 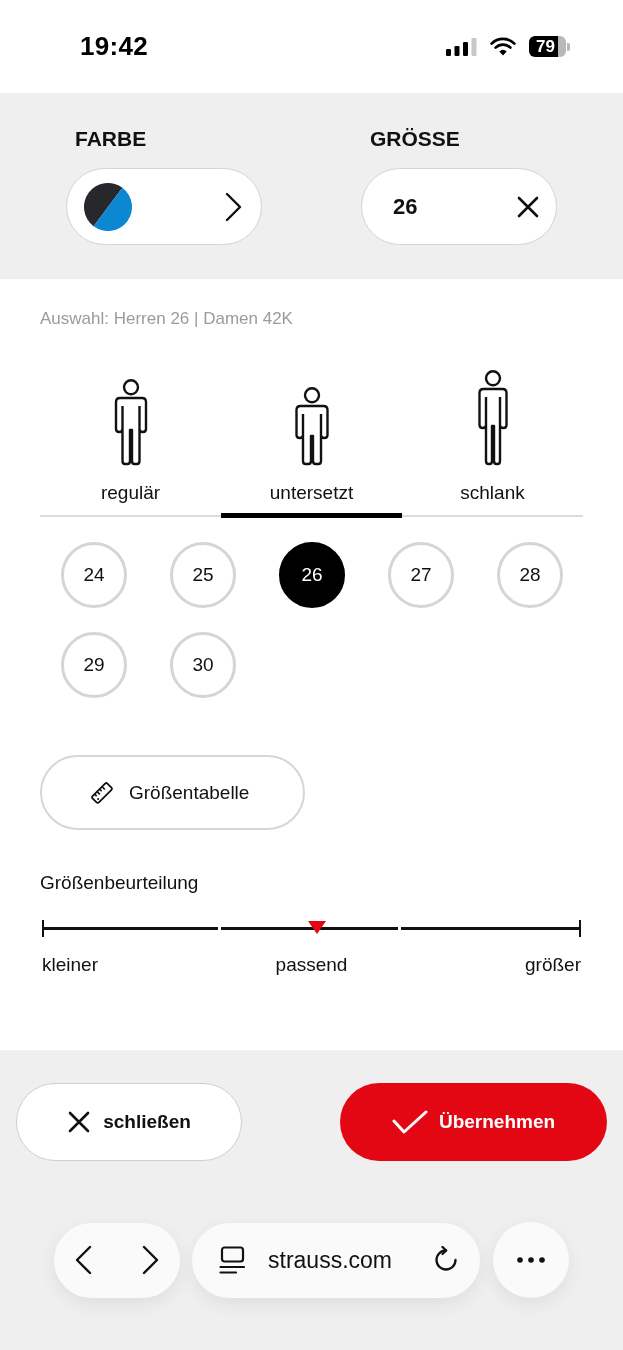 I want to click on rating-title: Größenbeurteilung, so click(x=119, y=883).